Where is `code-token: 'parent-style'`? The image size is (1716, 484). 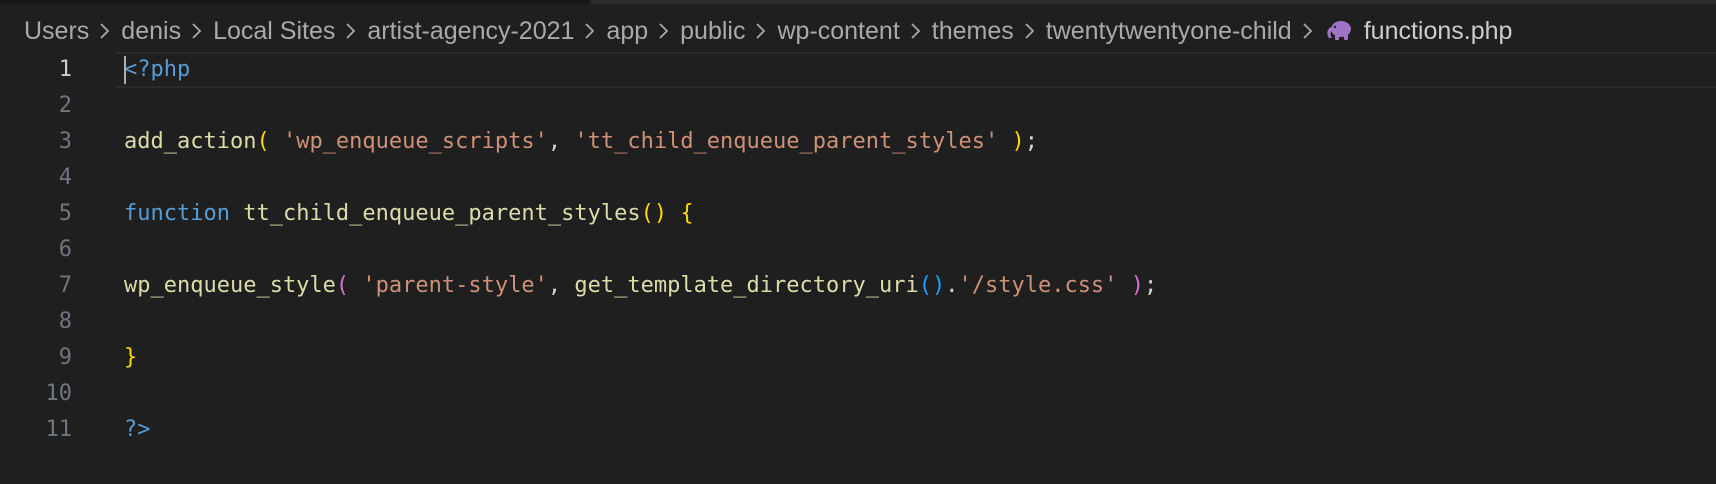
code-token: 'parent-style' is located at coordinates (455, 285).